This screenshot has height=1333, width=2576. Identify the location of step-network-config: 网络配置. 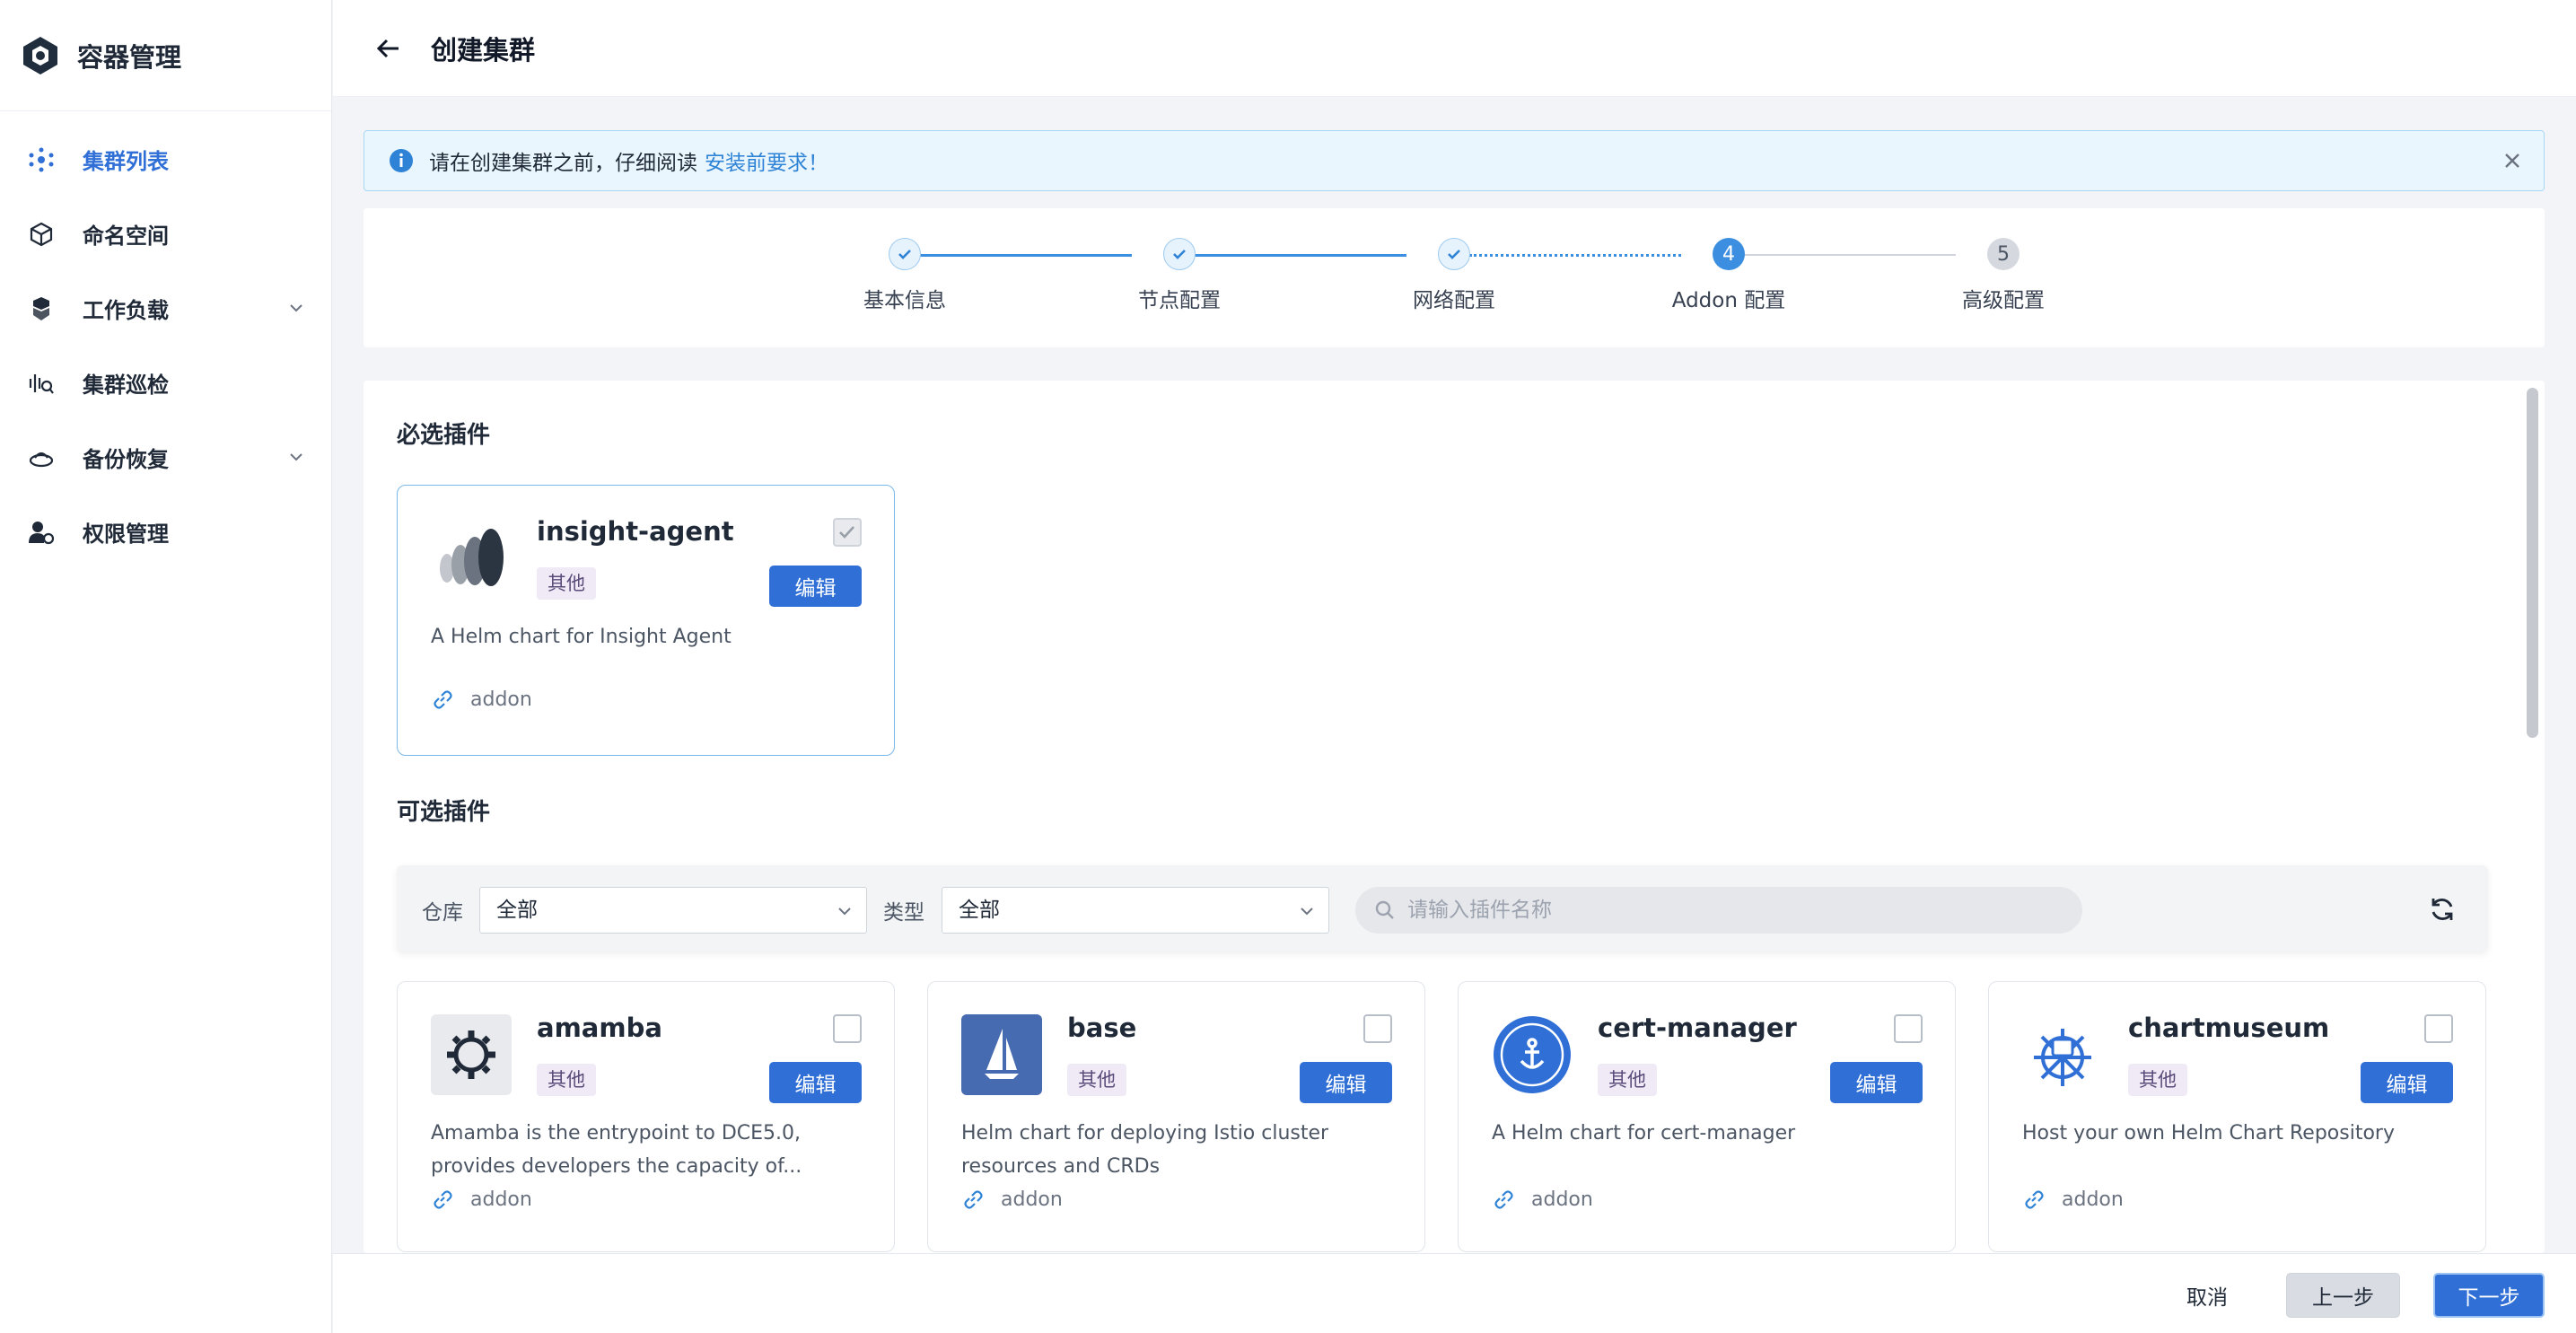
(1454, 276).